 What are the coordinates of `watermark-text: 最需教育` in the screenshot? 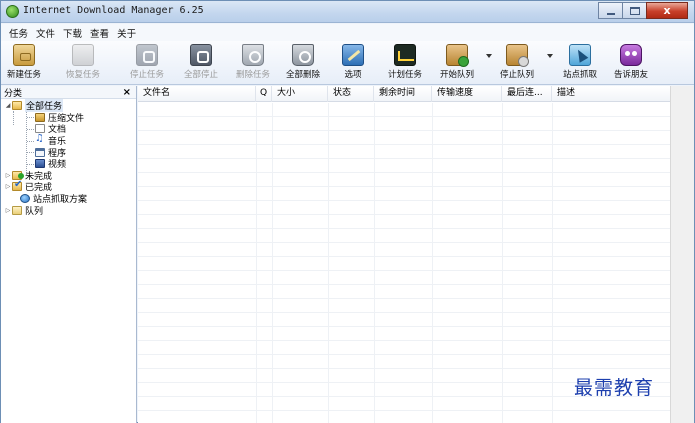 It's located at (614, 388).